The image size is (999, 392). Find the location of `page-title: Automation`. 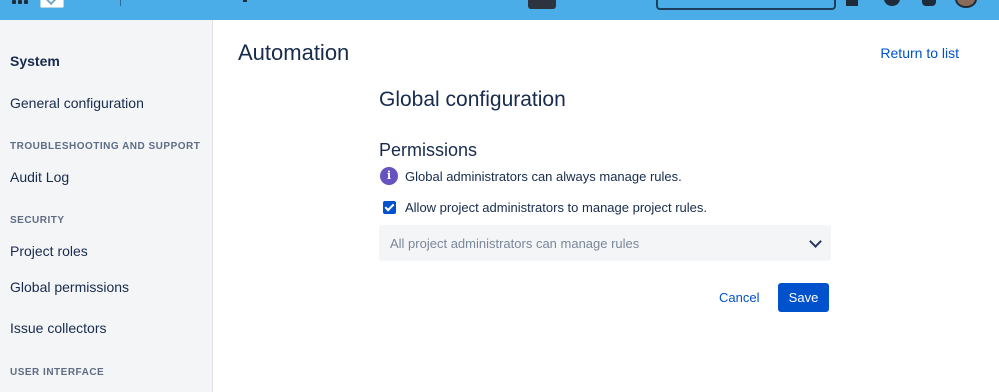

page-title: Automation is located at coordinates (294, 52).